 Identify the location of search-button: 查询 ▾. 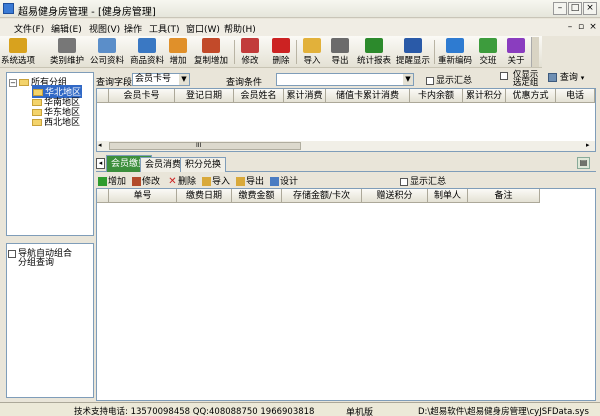
(566, 79).